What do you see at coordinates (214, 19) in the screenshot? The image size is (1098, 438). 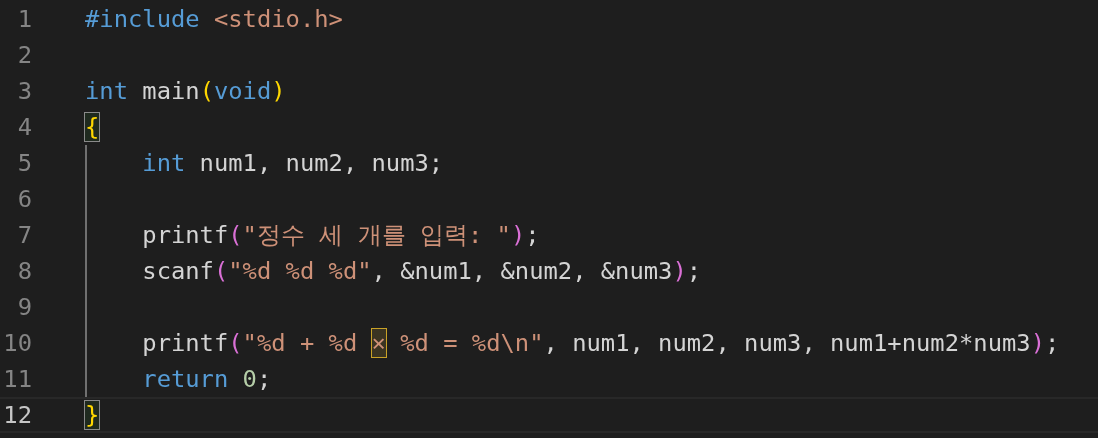 I see `code-line: #include <stdio.h>` at bounding box center [214, 19].